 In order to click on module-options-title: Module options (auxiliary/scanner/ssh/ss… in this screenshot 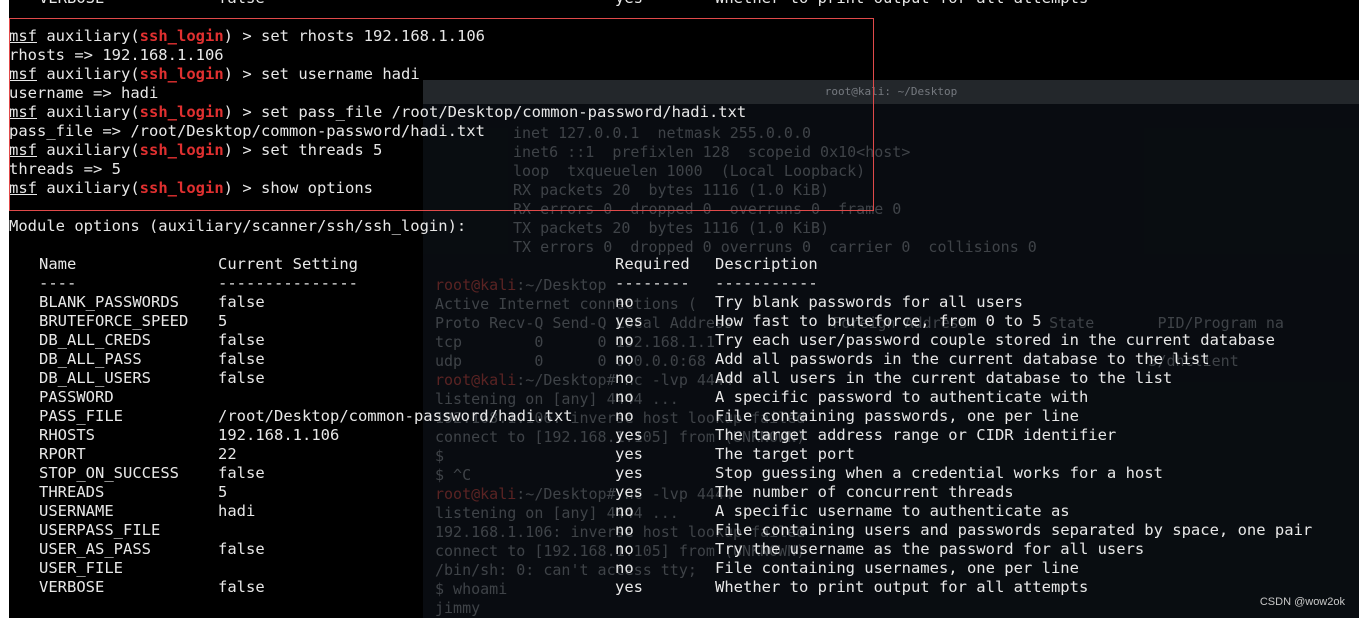, I will do `click(238, 226)`.